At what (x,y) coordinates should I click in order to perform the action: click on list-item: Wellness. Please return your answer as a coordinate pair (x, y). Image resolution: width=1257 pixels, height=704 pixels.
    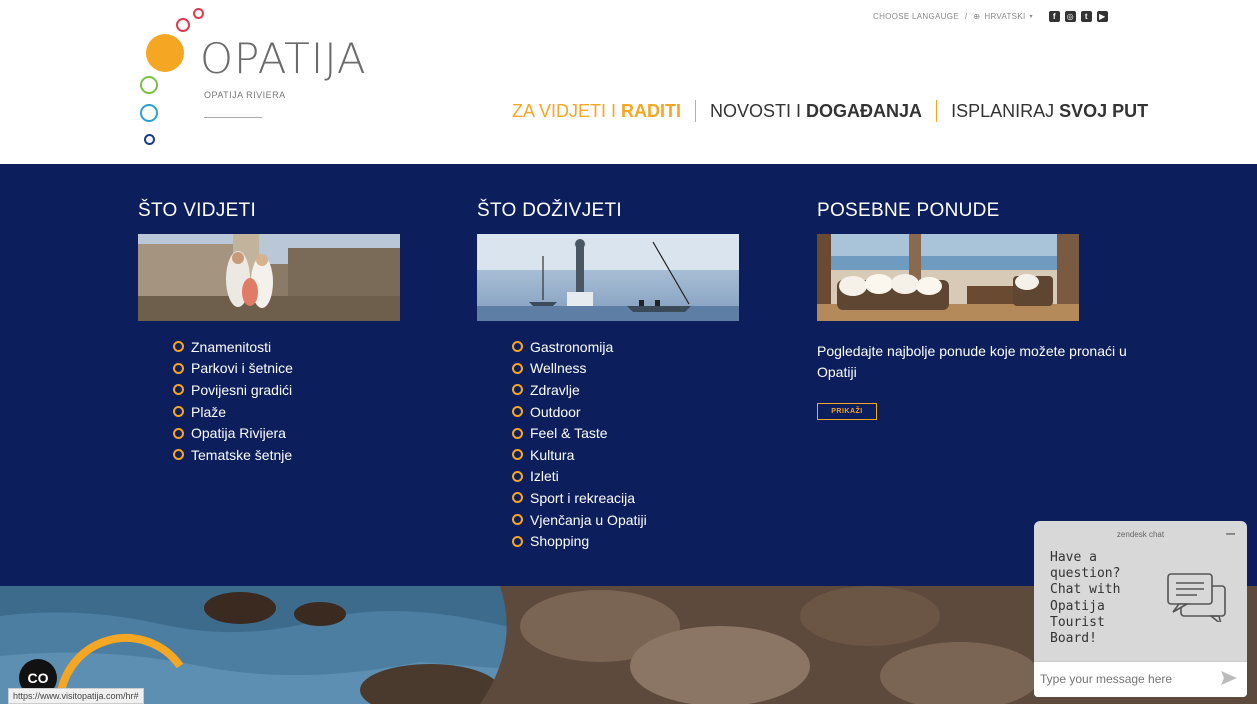
    Looking at the image, I should click on (579, 369).